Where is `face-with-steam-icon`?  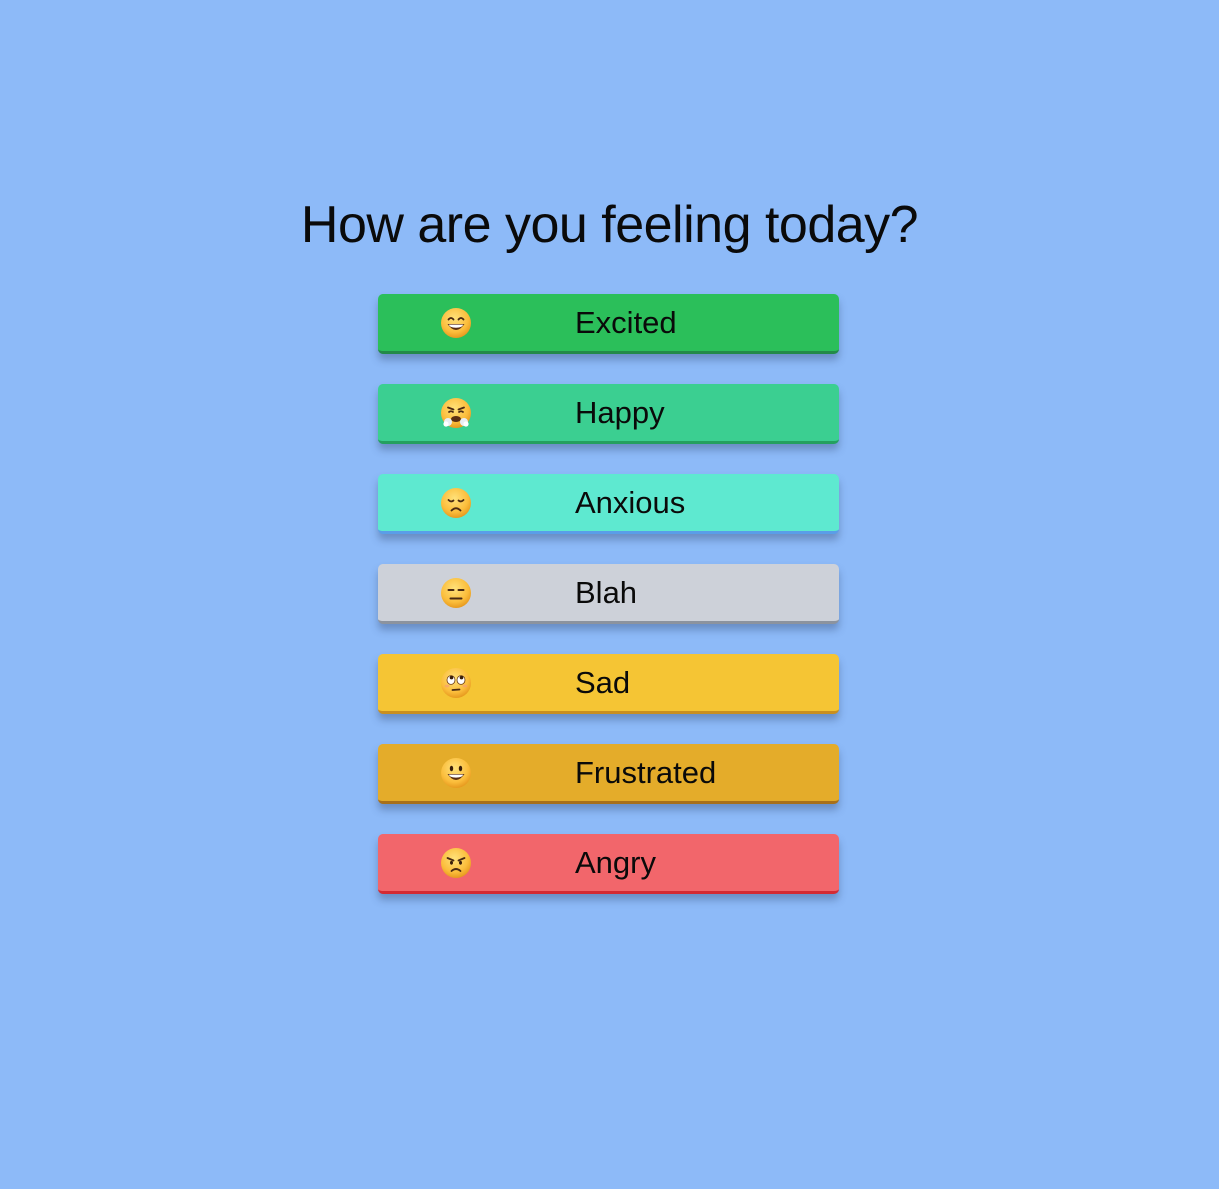 face-with-steam-icon is located at coordinates (456, 413).